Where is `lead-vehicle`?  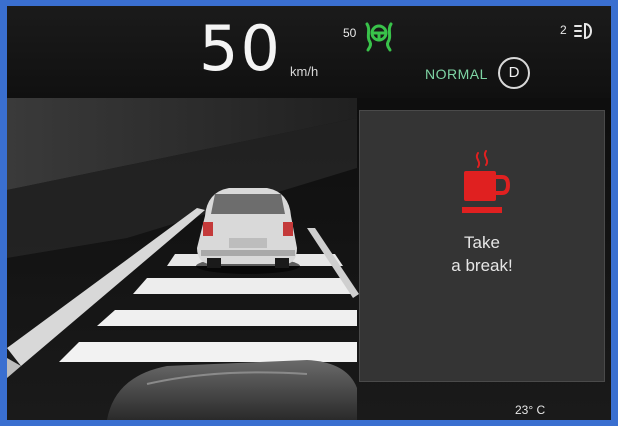 lead-vehicle is located at coordinates (248, 231).